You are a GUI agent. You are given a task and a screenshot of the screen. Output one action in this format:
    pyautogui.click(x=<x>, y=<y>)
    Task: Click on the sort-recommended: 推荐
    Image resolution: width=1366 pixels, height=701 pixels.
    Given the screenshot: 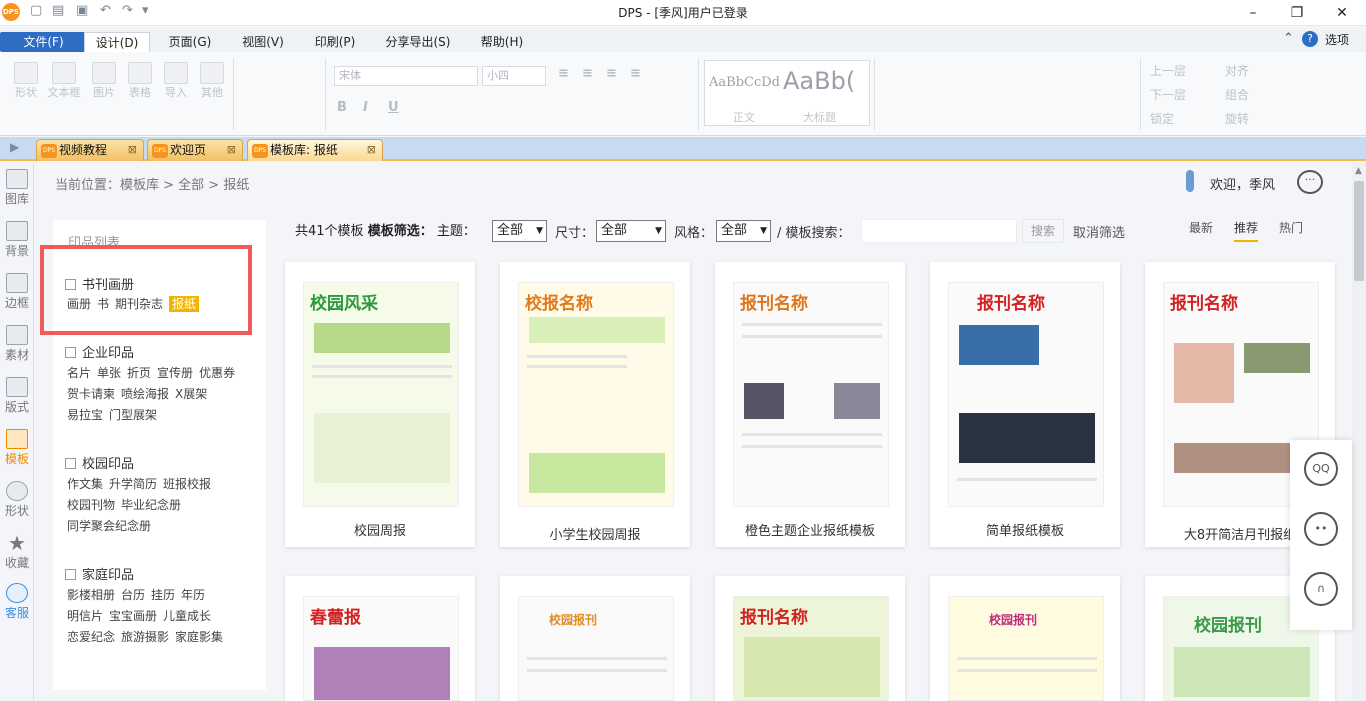 What is the action you would take?
    pyautogui.click(x=1246, y=230)
    